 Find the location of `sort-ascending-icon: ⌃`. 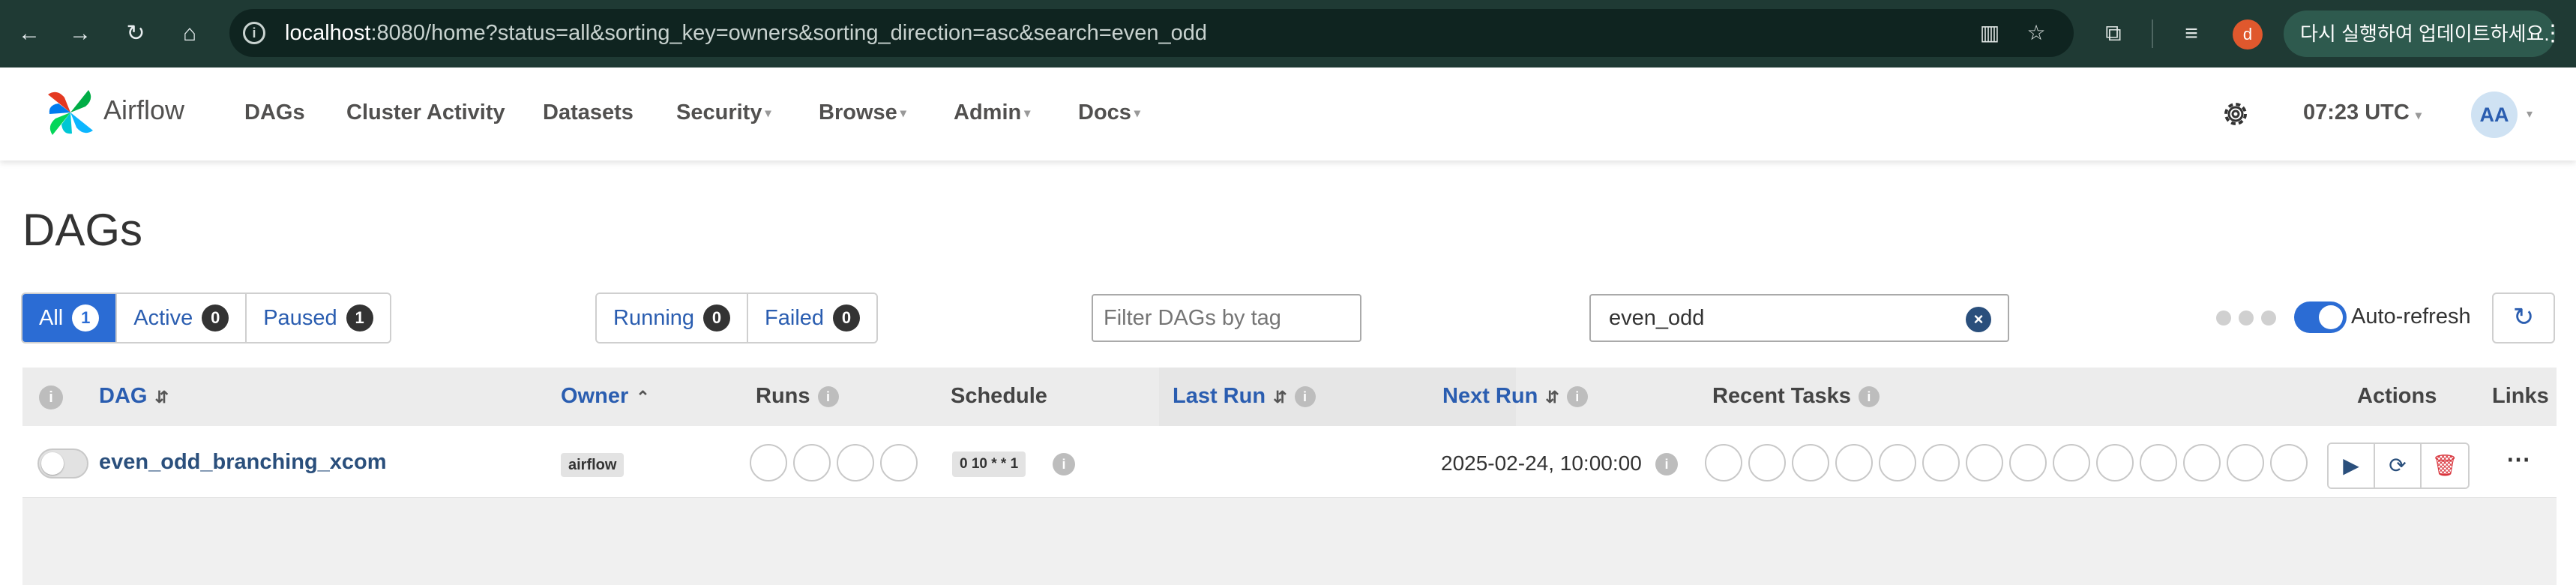

sort-ascending-icon: ⌃ is located at coordinates (642, 397).